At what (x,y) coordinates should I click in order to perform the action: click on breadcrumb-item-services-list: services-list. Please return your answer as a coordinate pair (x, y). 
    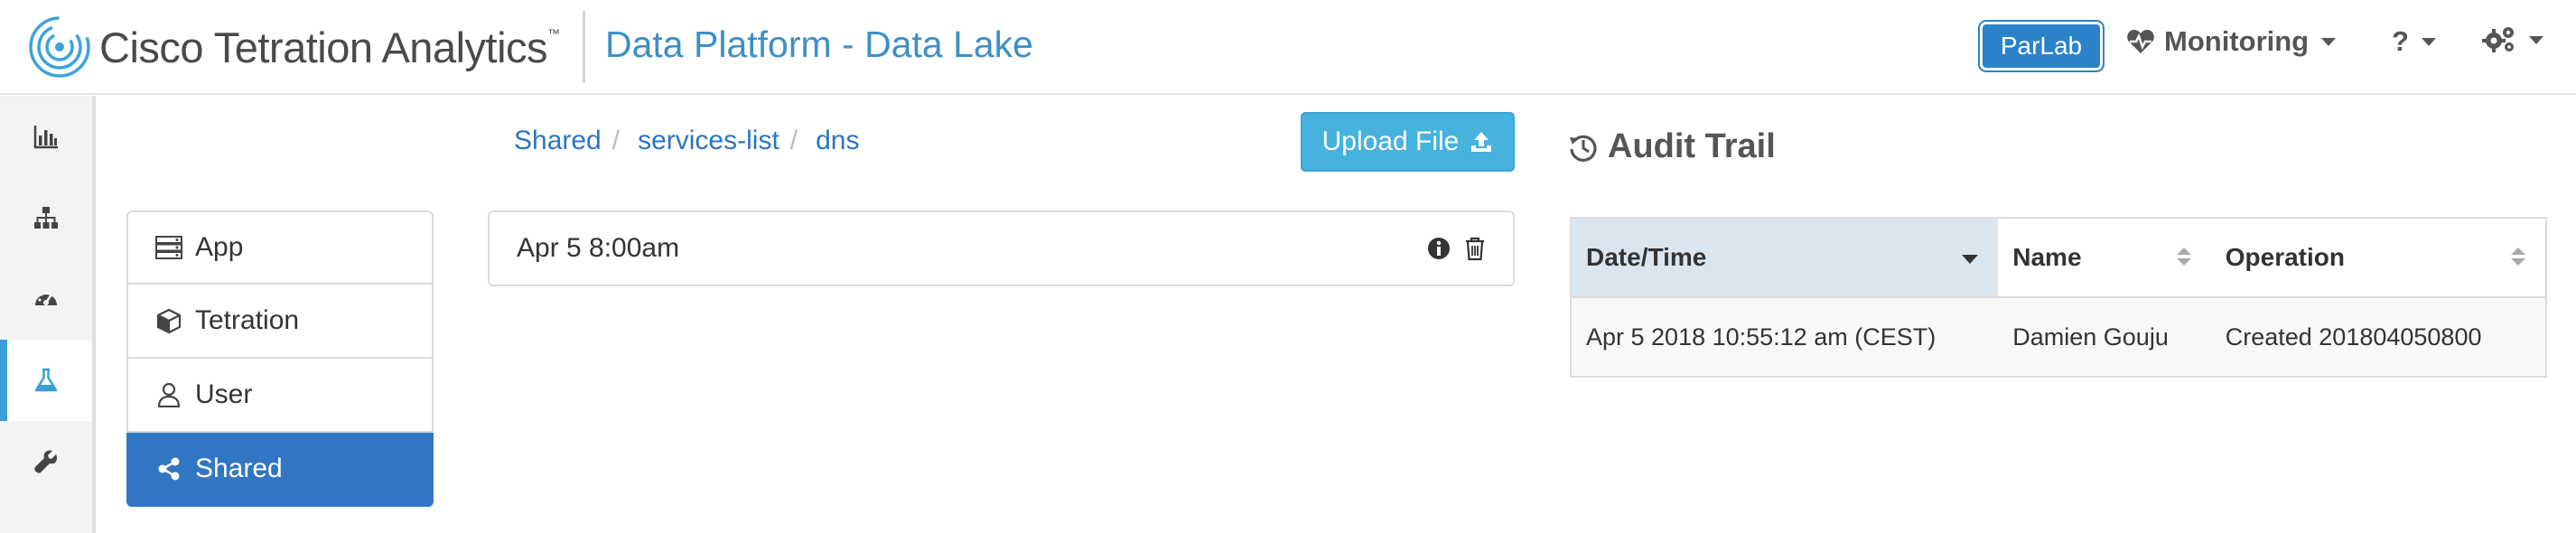
    Looking at the image, I should click on (708, 141).